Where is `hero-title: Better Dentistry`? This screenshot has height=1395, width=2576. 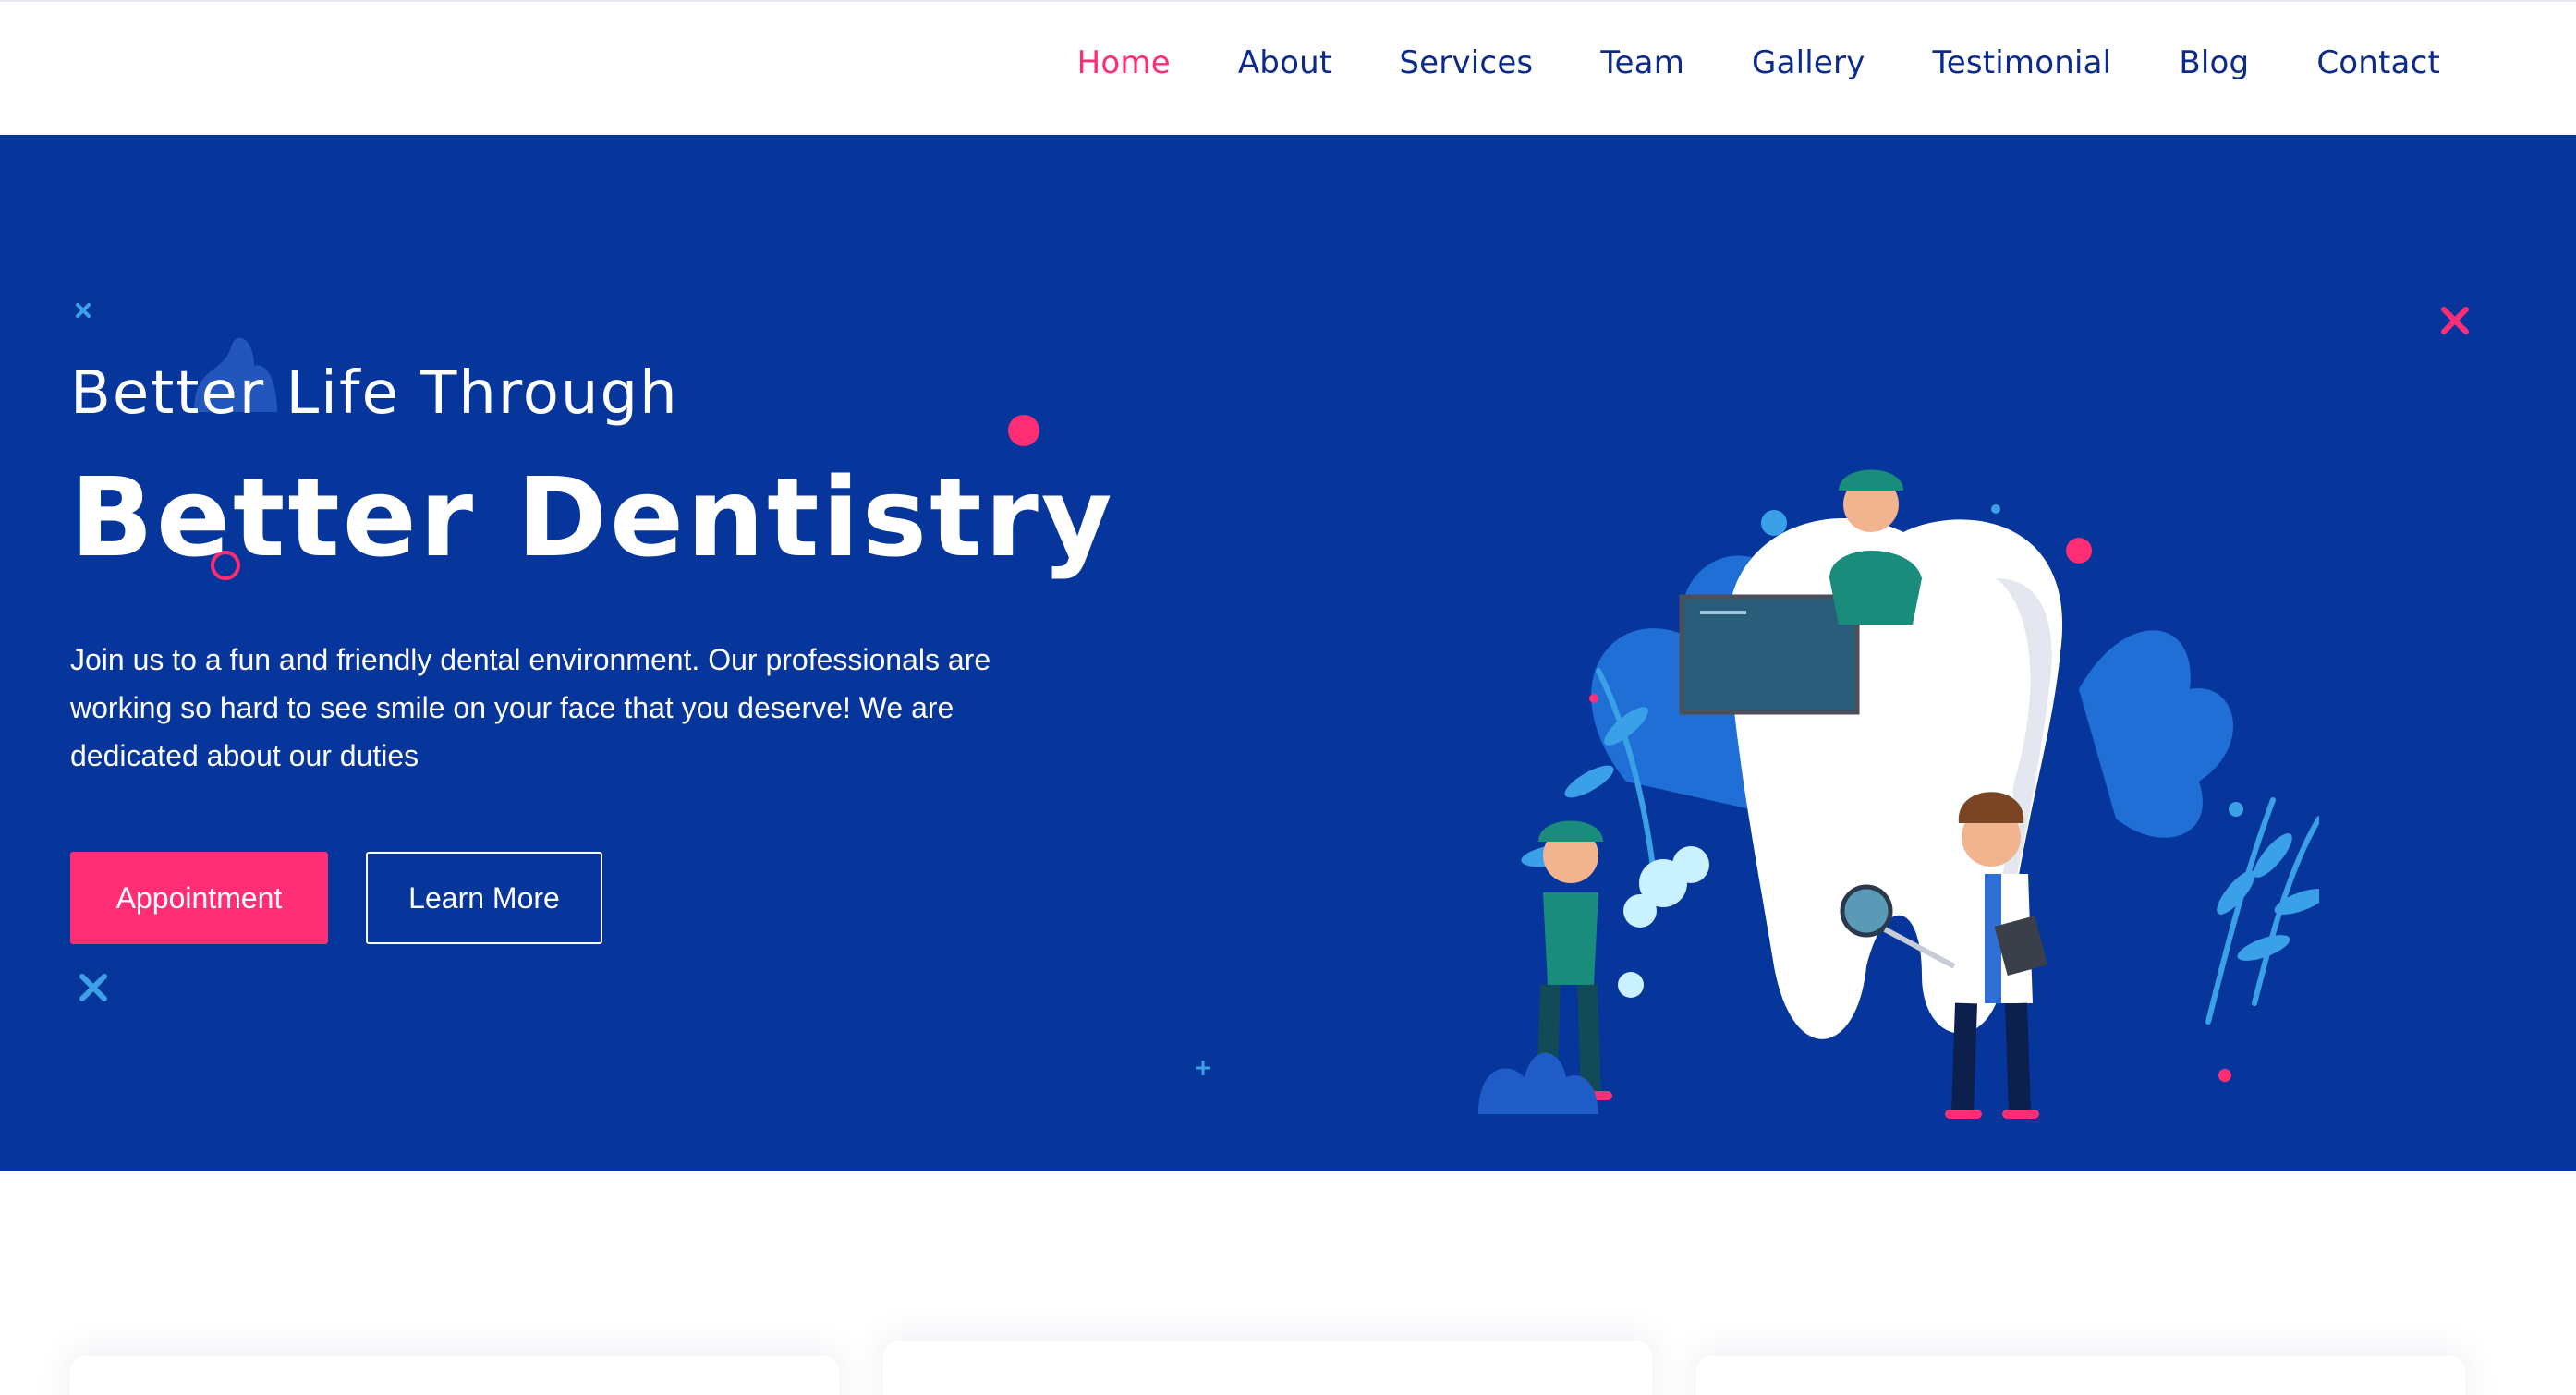 hero-title: Better Dentistry is located at coordinates (592, 517).